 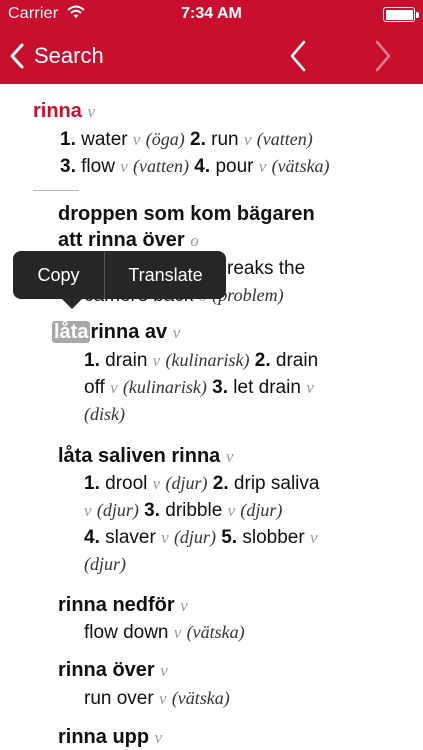 What do you see at coordinates (229, 537) in the screenshot?
I see `sense-number: 5.` at bounding box center [229, 537].